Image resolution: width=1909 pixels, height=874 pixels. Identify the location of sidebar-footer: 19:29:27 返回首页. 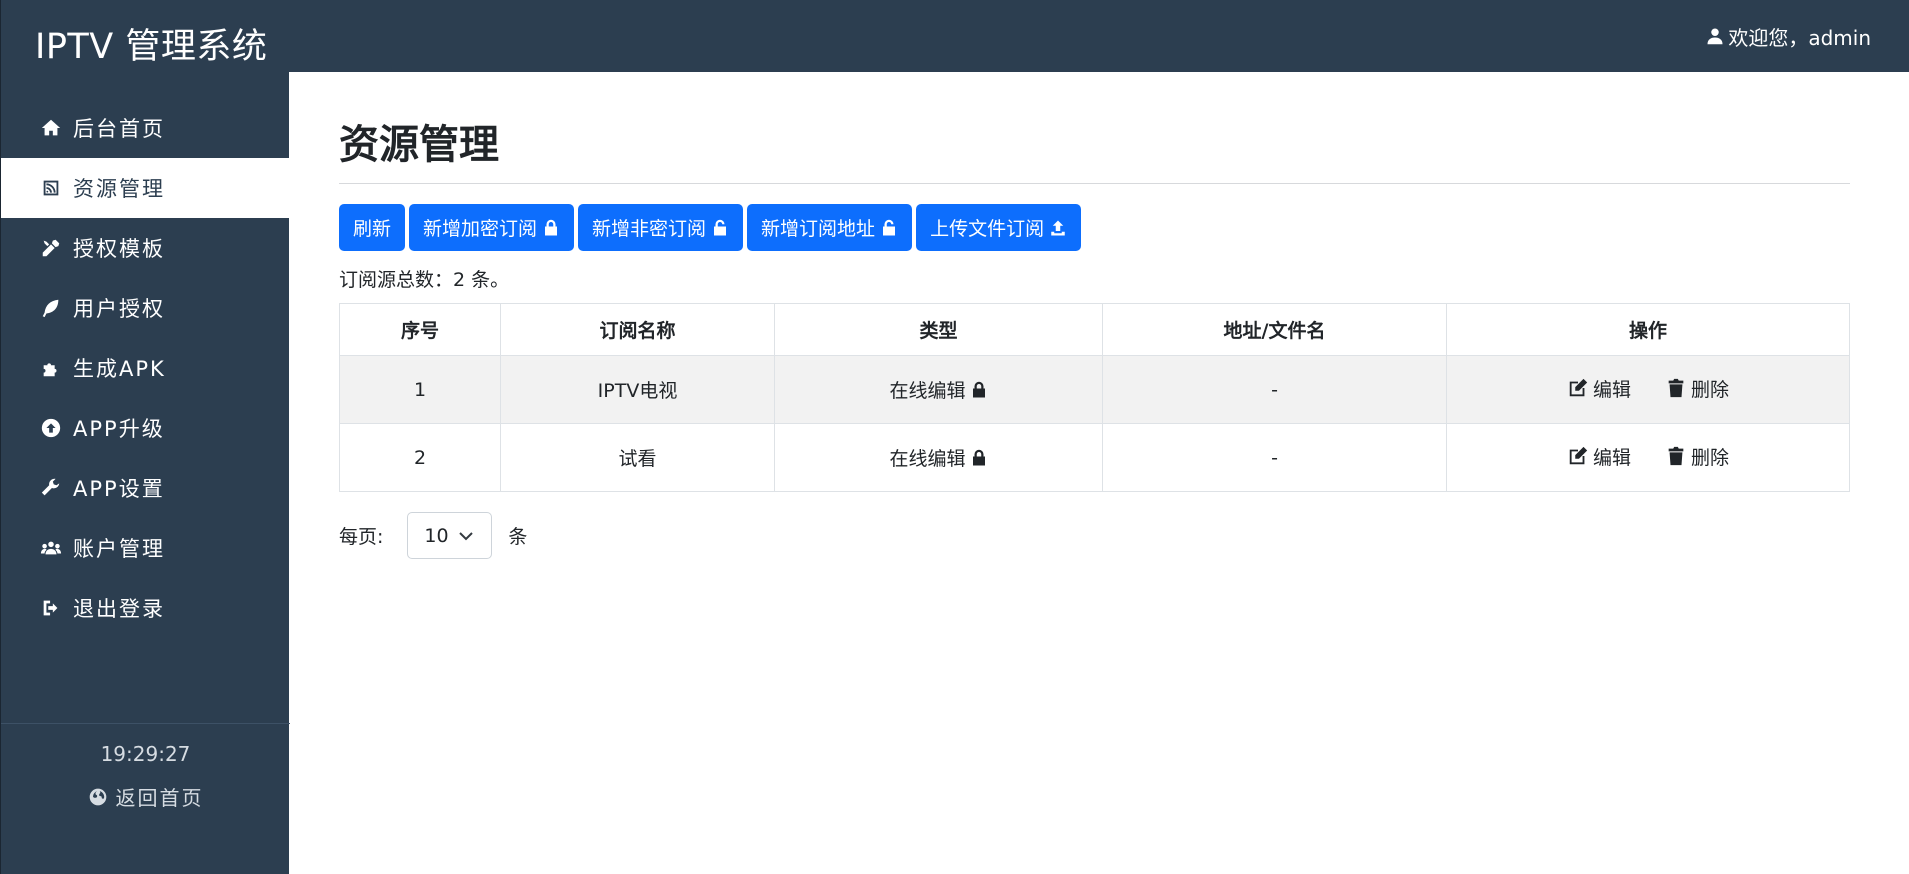
(145, 798).